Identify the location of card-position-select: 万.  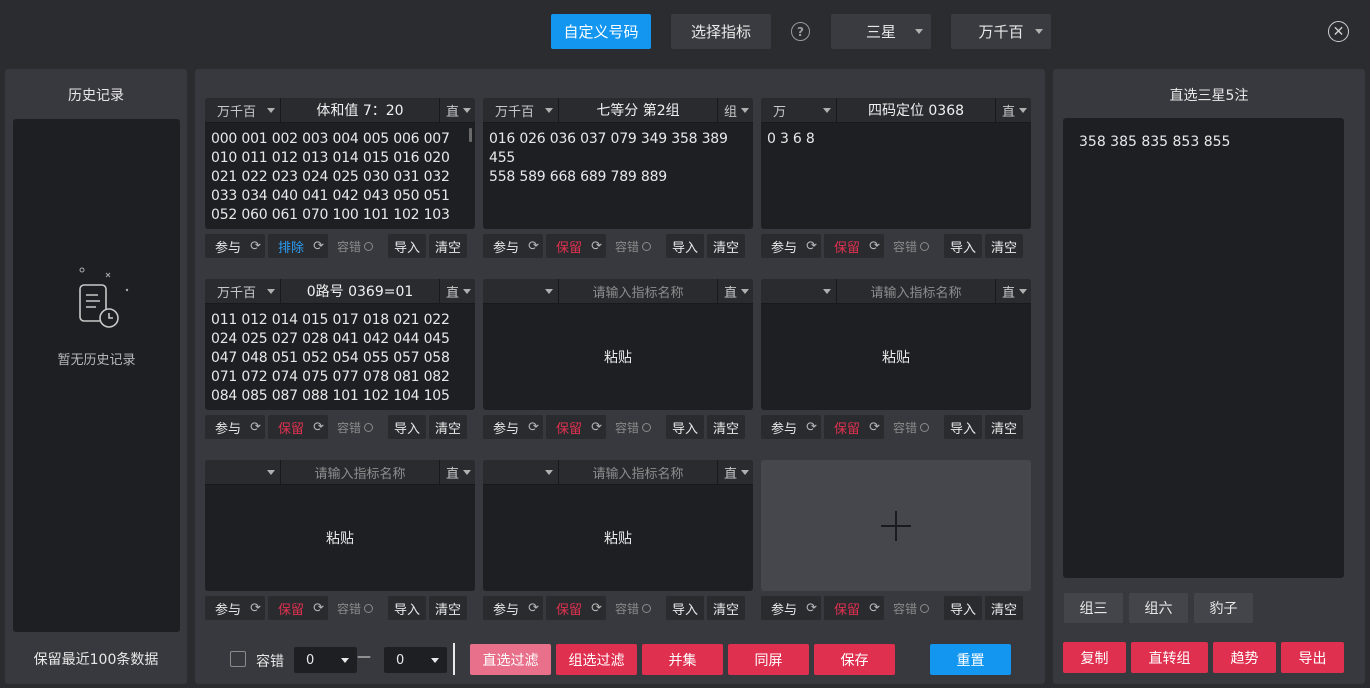
(799, 110).